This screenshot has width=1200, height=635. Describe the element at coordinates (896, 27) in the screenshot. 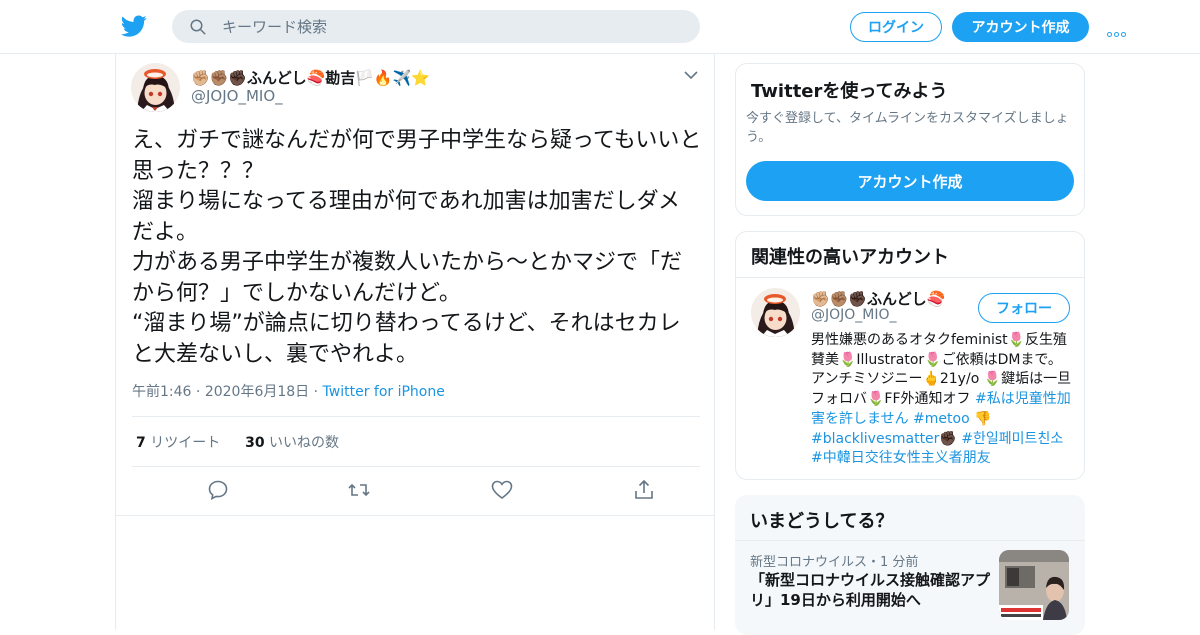

I see `login-button: ログイン` at that location.